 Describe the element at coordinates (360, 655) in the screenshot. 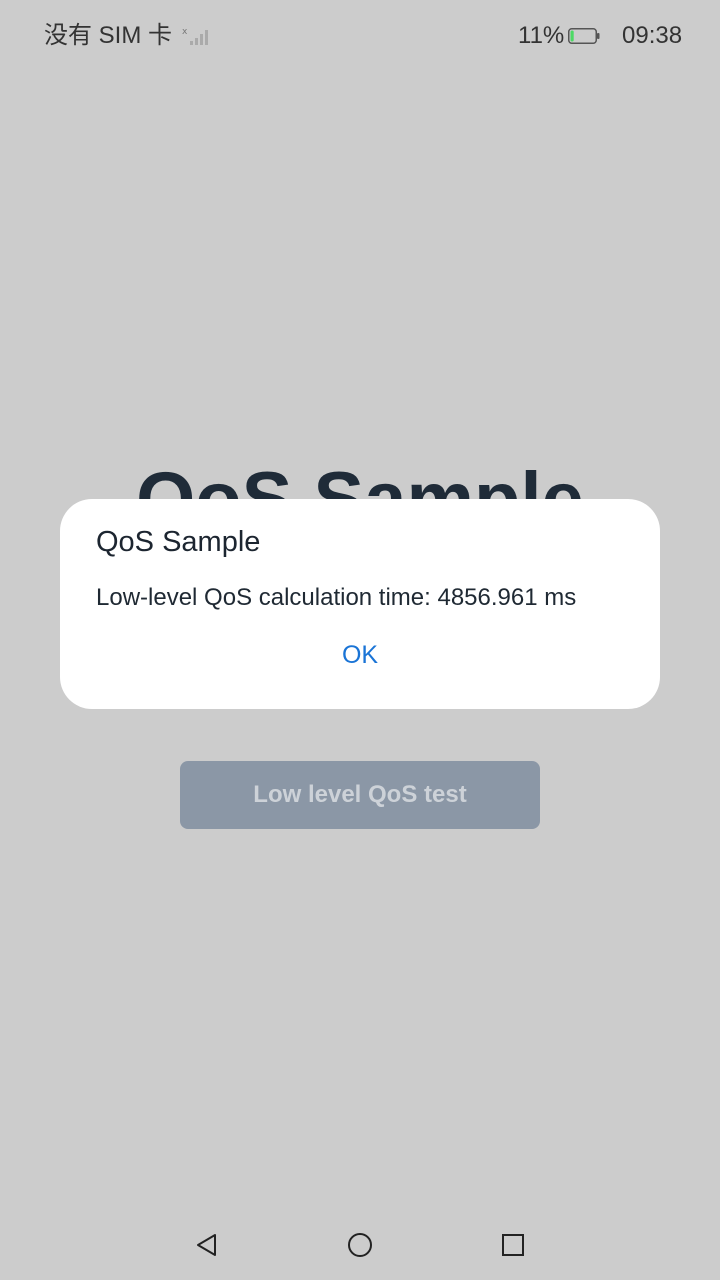

I see `ok-button: OK` at that location.